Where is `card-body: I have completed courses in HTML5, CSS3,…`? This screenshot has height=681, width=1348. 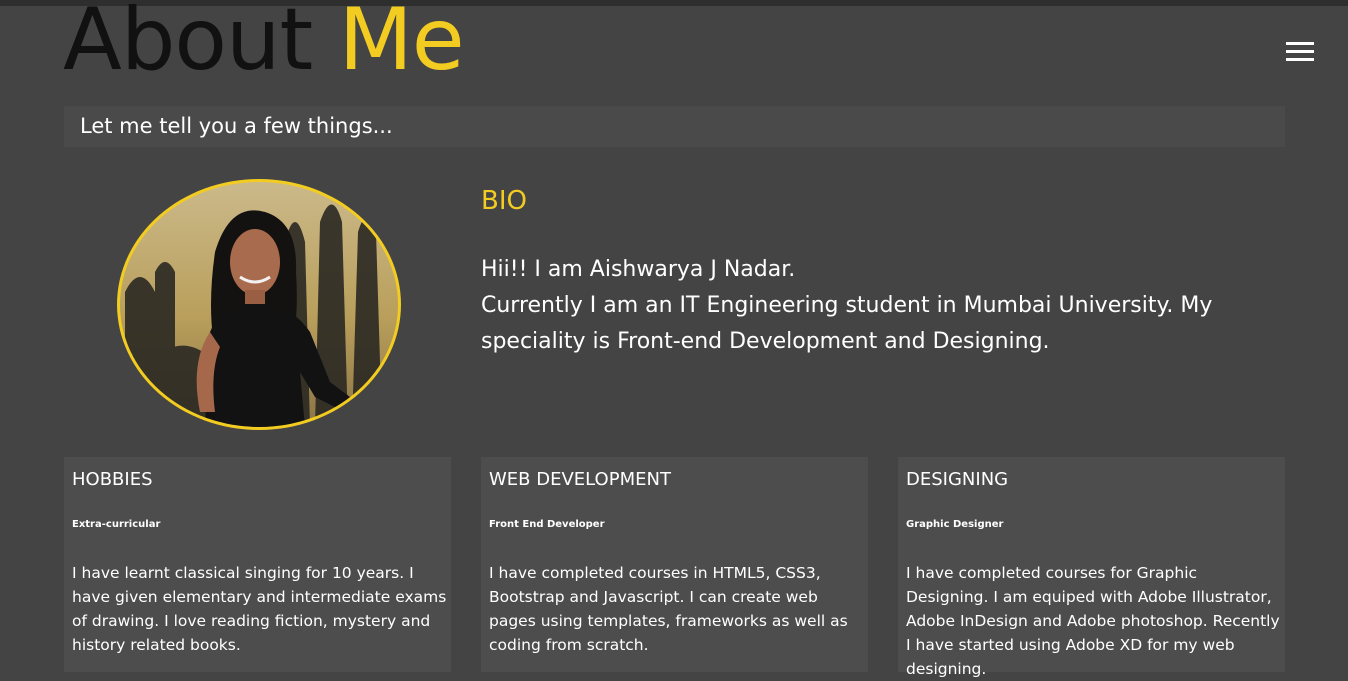
card-body: I have completed courses in HTML5, CSS3,… is located at coordinates (668, 609).